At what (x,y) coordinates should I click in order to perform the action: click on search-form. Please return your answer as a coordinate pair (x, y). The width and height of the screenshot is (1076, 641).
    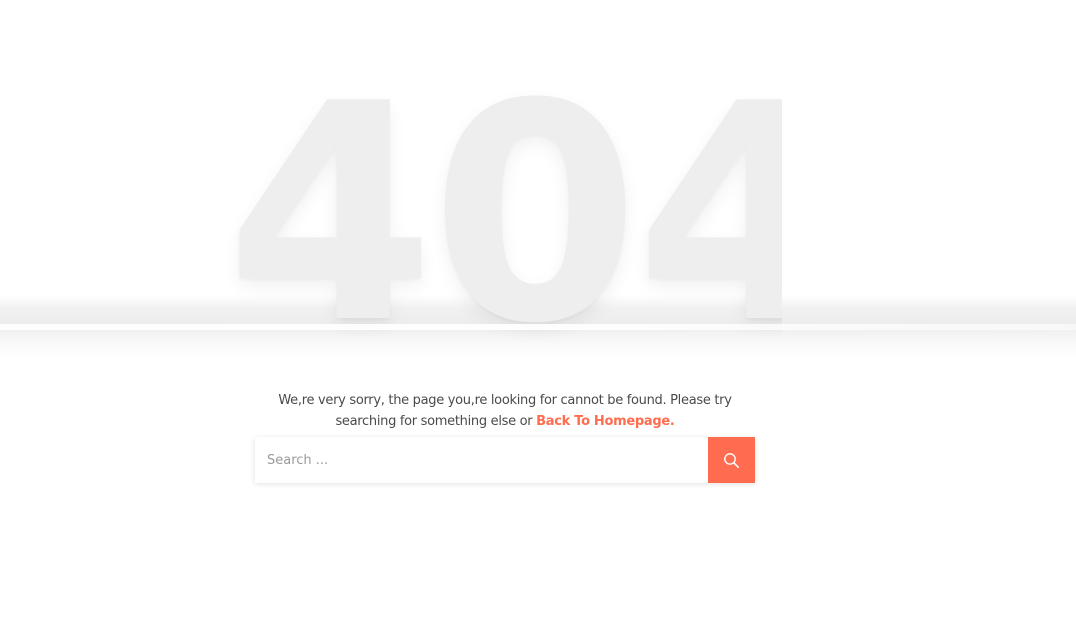
    Looking at the image, I should click on (505, 460).